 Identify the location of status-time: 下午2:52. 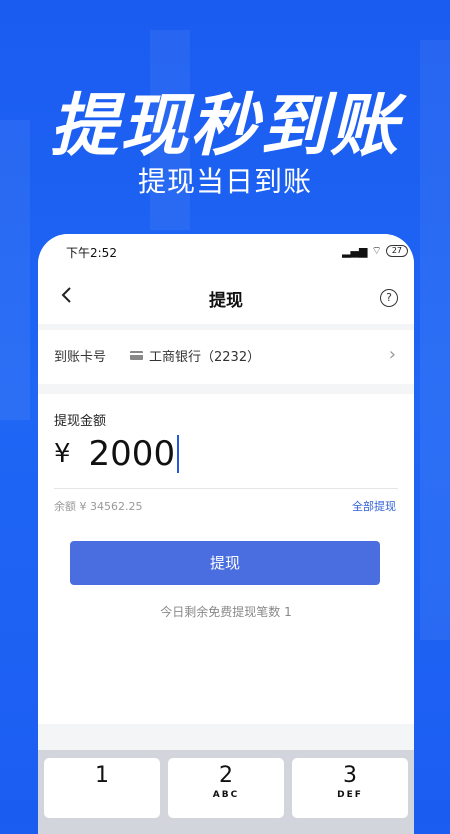
(91, 253).